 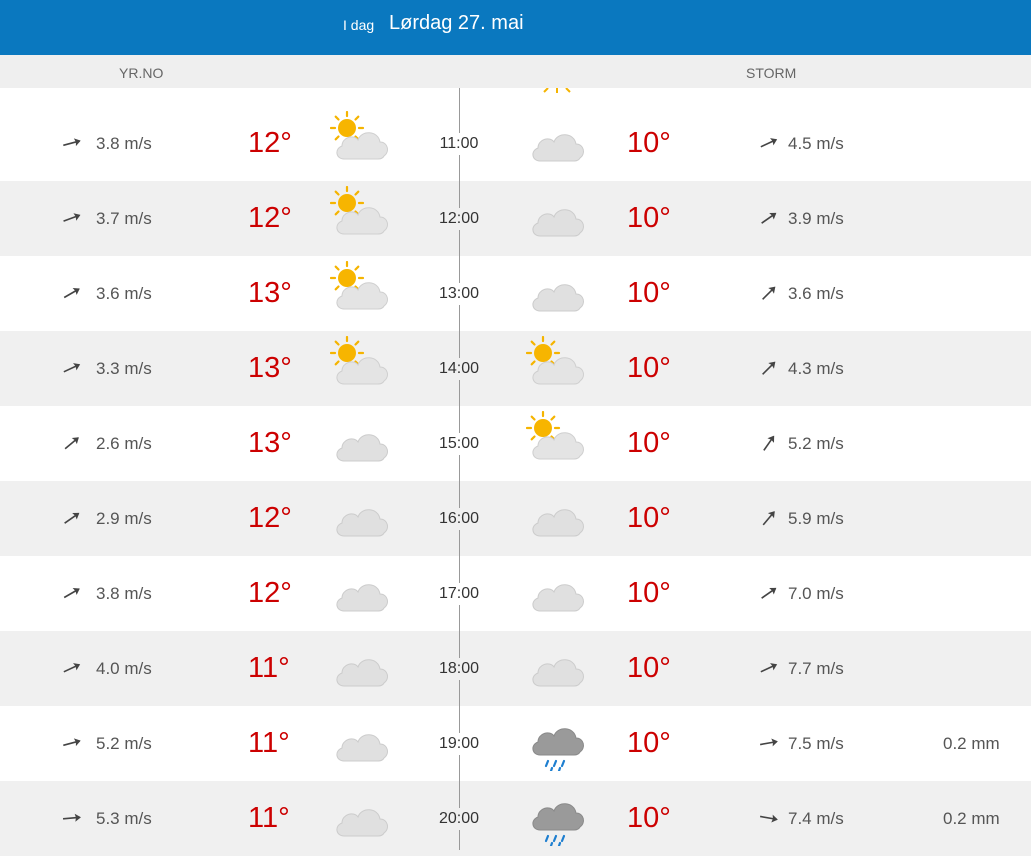 What do you see at coordinates (771, 73) in the screenshot?
I see `source-storm-label: STORM` at bounding box center [771, 73].